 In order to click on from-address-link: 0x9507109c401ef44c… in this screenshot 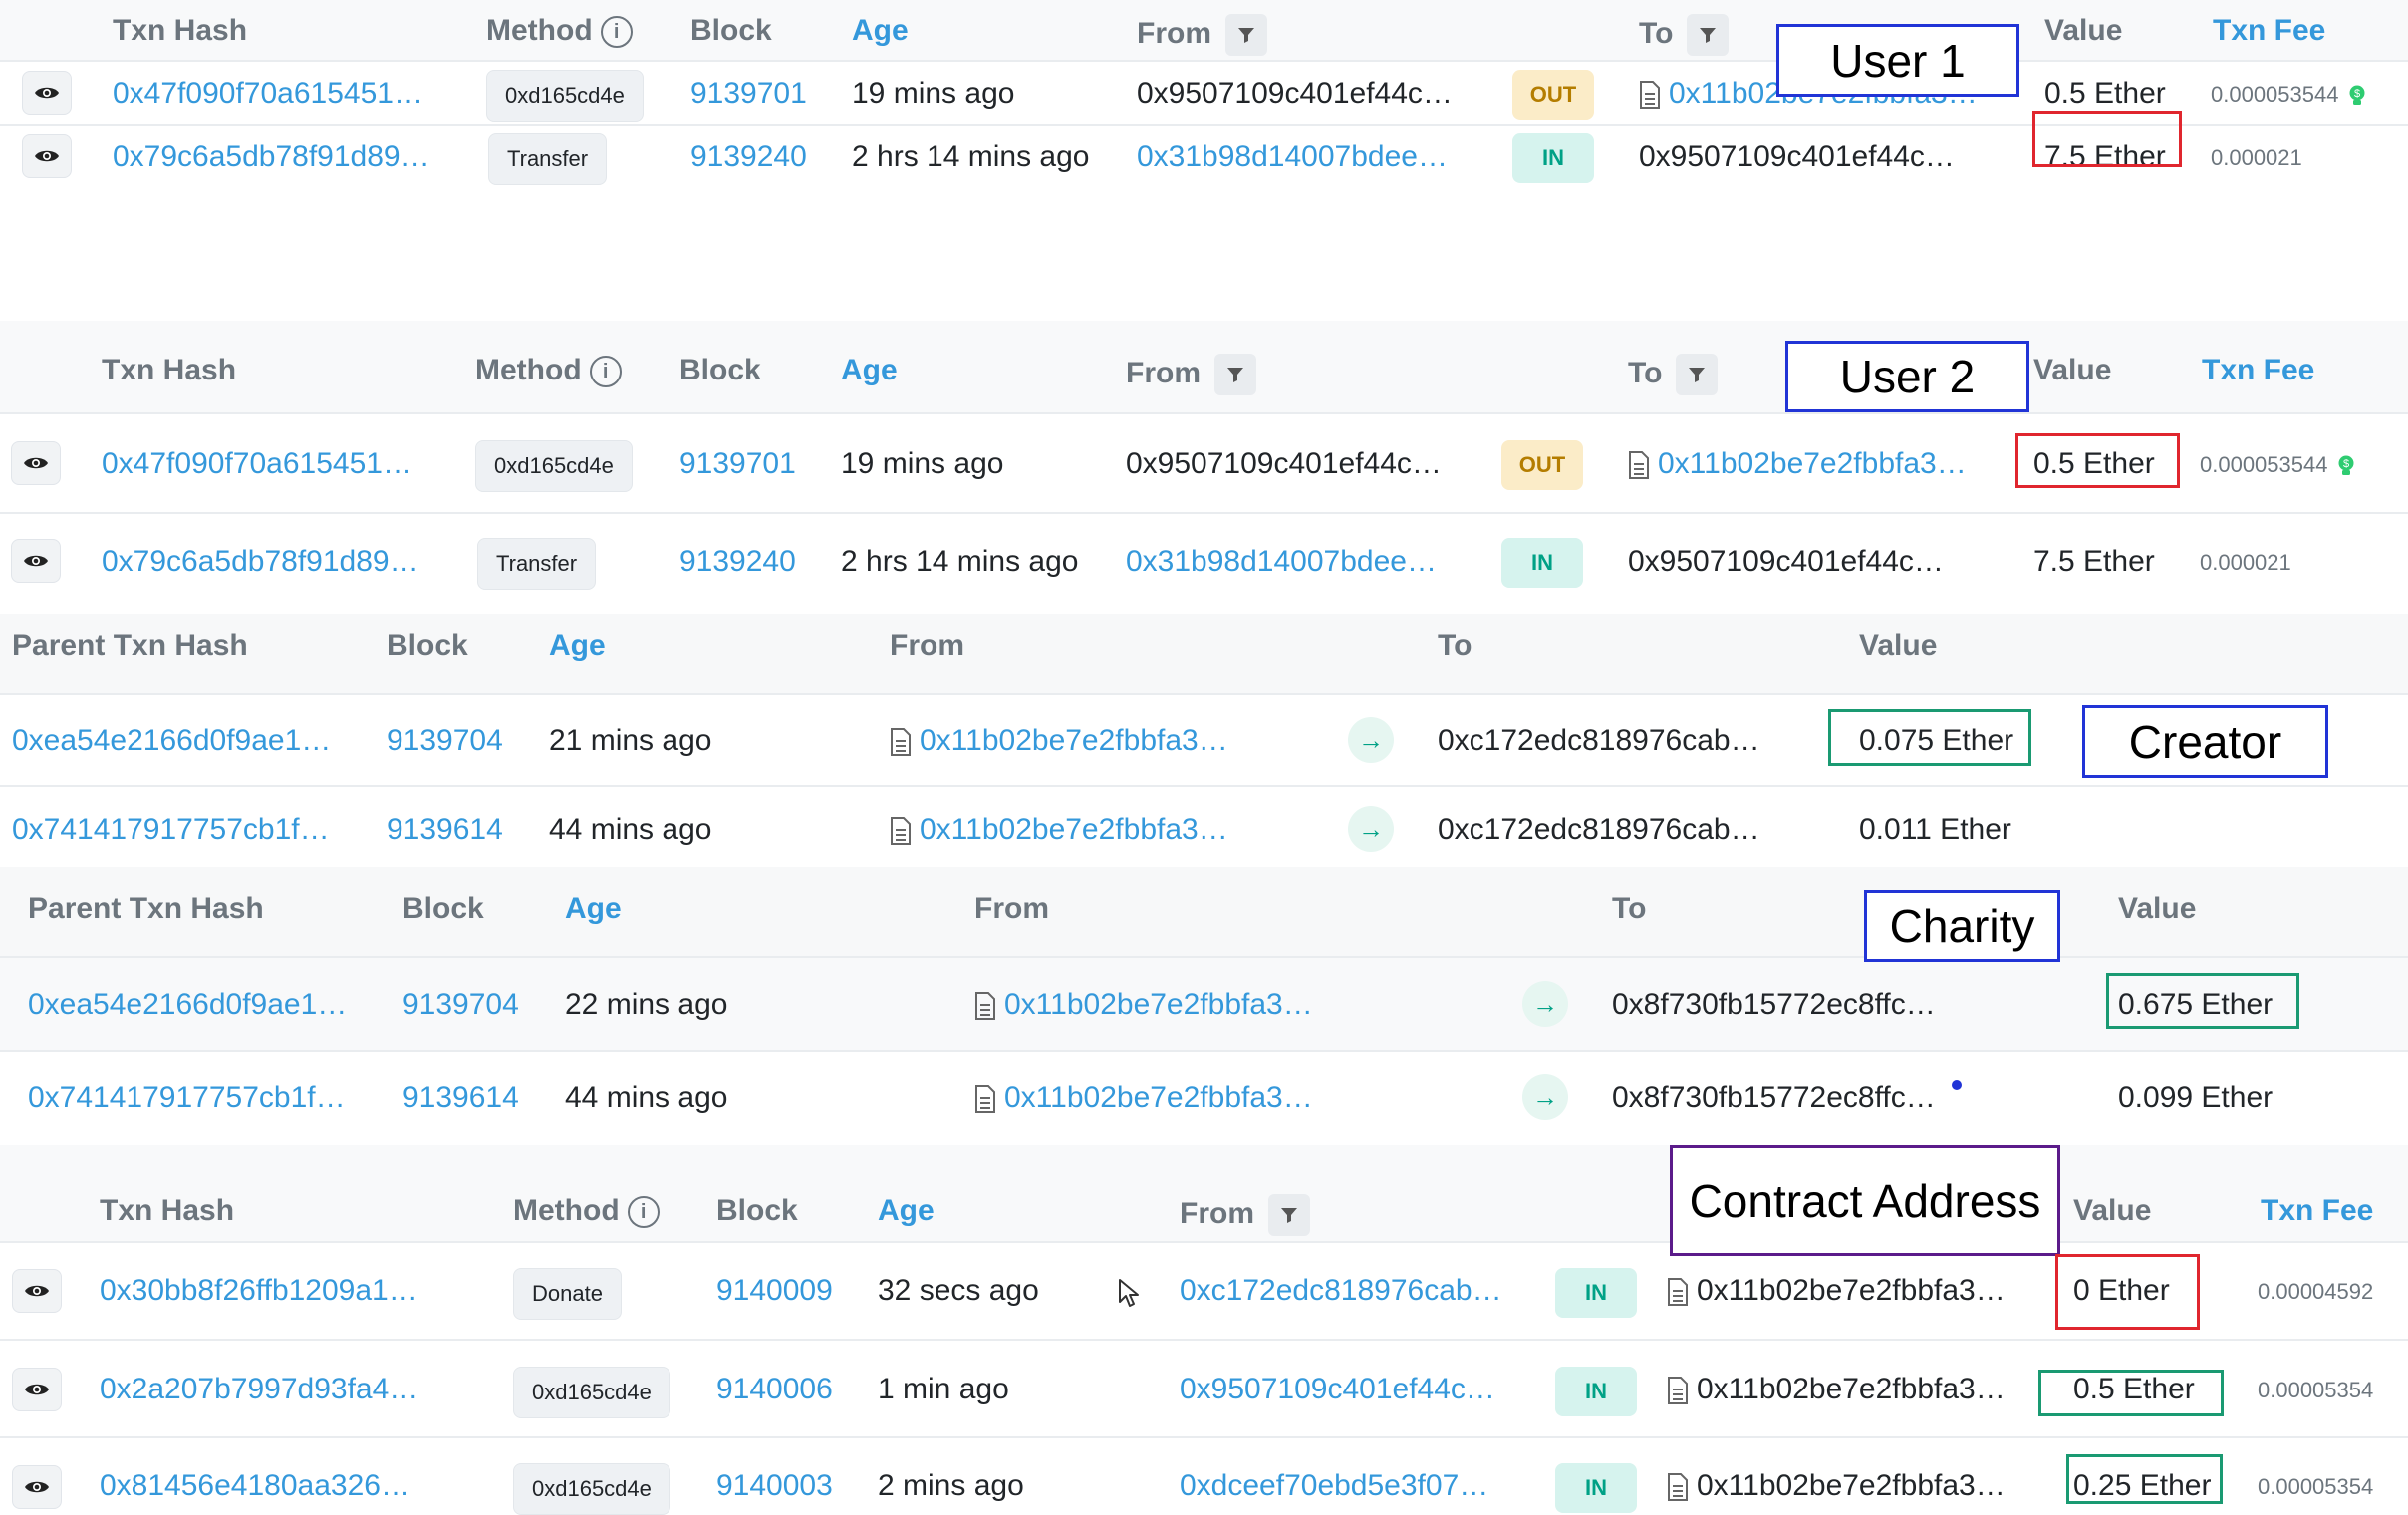, I will do `click(1338, 1389)`.